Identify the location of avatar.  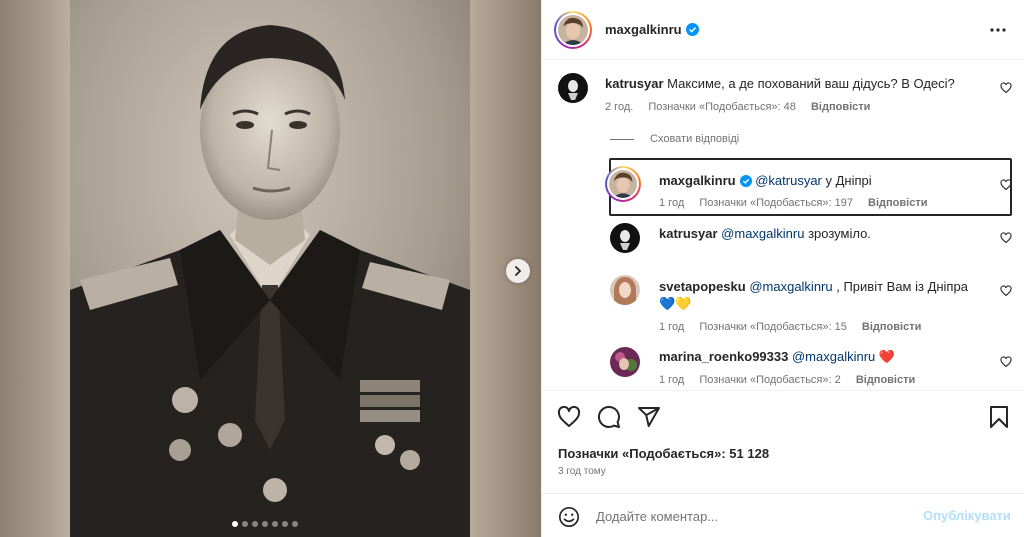
(573, 30).